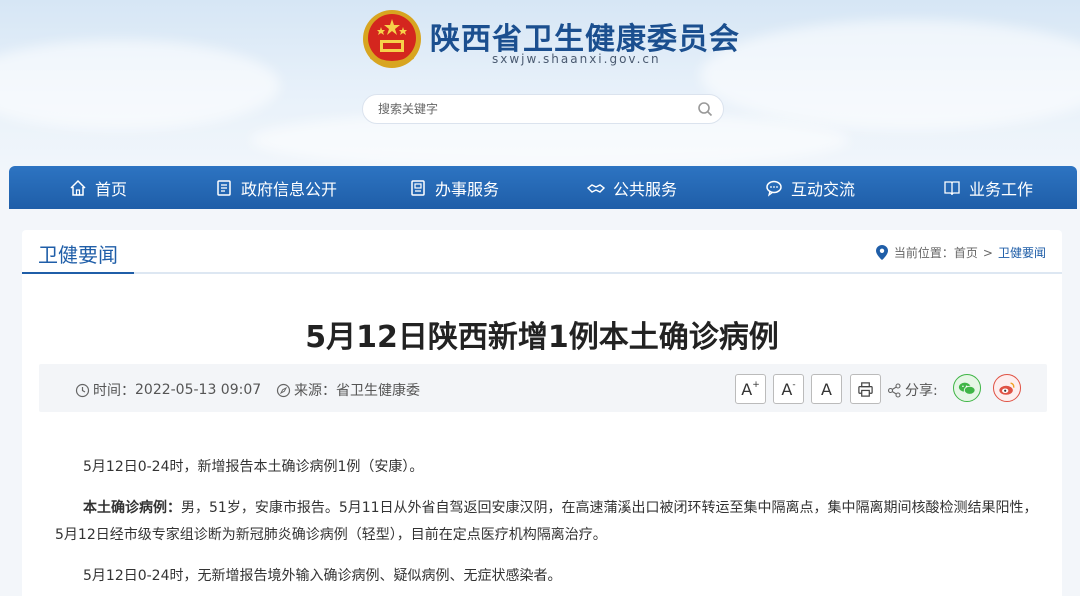  What do you see at coordinates (952, 187) in the screenshot?
I see `book-icon` at bounding box center [952, 187].